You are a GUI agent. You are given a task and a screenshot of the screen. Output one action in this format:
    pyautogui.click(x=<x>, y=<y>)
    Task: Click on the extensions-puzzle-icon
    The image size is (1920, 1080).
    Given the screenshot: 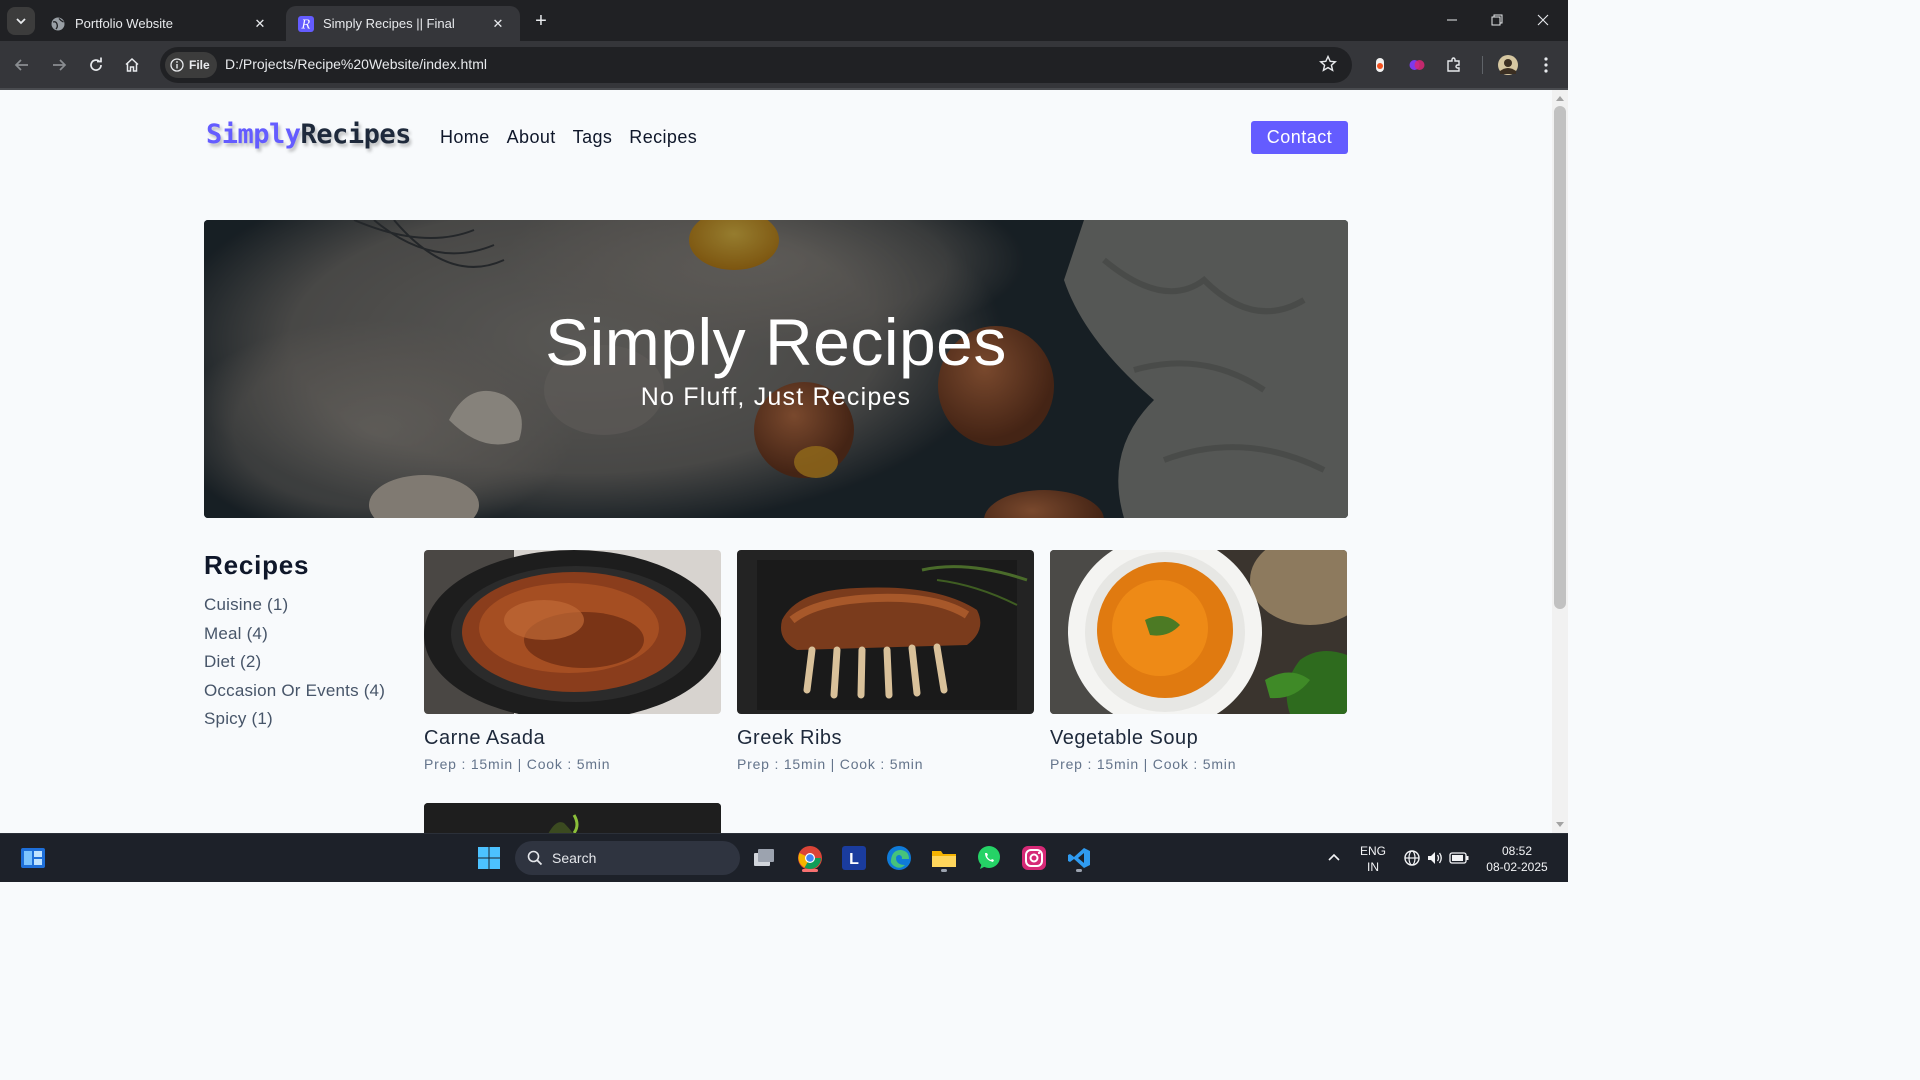 What is the action you would take?
    pyautogui.click(x=1454, y=65)
    